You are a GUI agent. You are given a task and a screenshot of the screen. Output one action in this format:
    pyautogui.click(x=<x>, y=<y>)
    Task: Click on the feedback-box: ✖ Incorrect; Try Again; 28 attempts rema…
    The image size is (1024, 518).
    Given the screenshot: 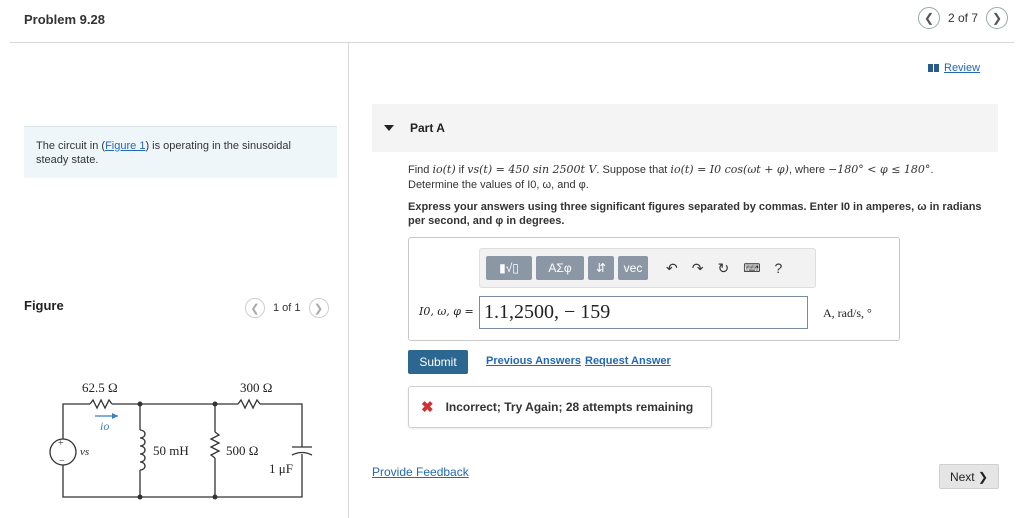 What is the action you would take?
    pyautogui.click(x=560, y=407)
    